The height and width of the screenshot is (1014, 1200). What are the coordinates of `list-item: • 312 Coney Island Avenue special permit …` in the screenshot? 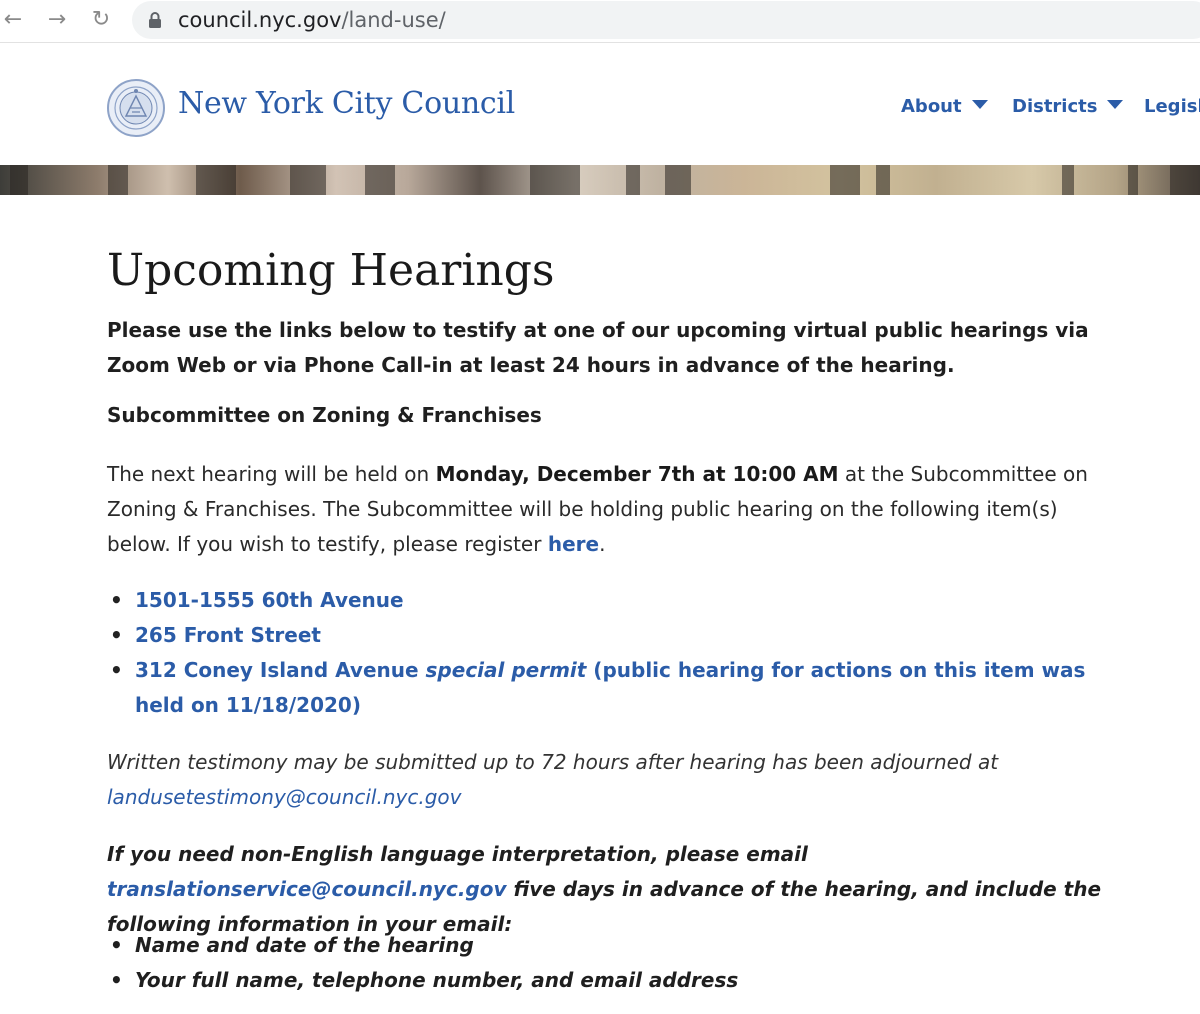 It's located at (598, 687).